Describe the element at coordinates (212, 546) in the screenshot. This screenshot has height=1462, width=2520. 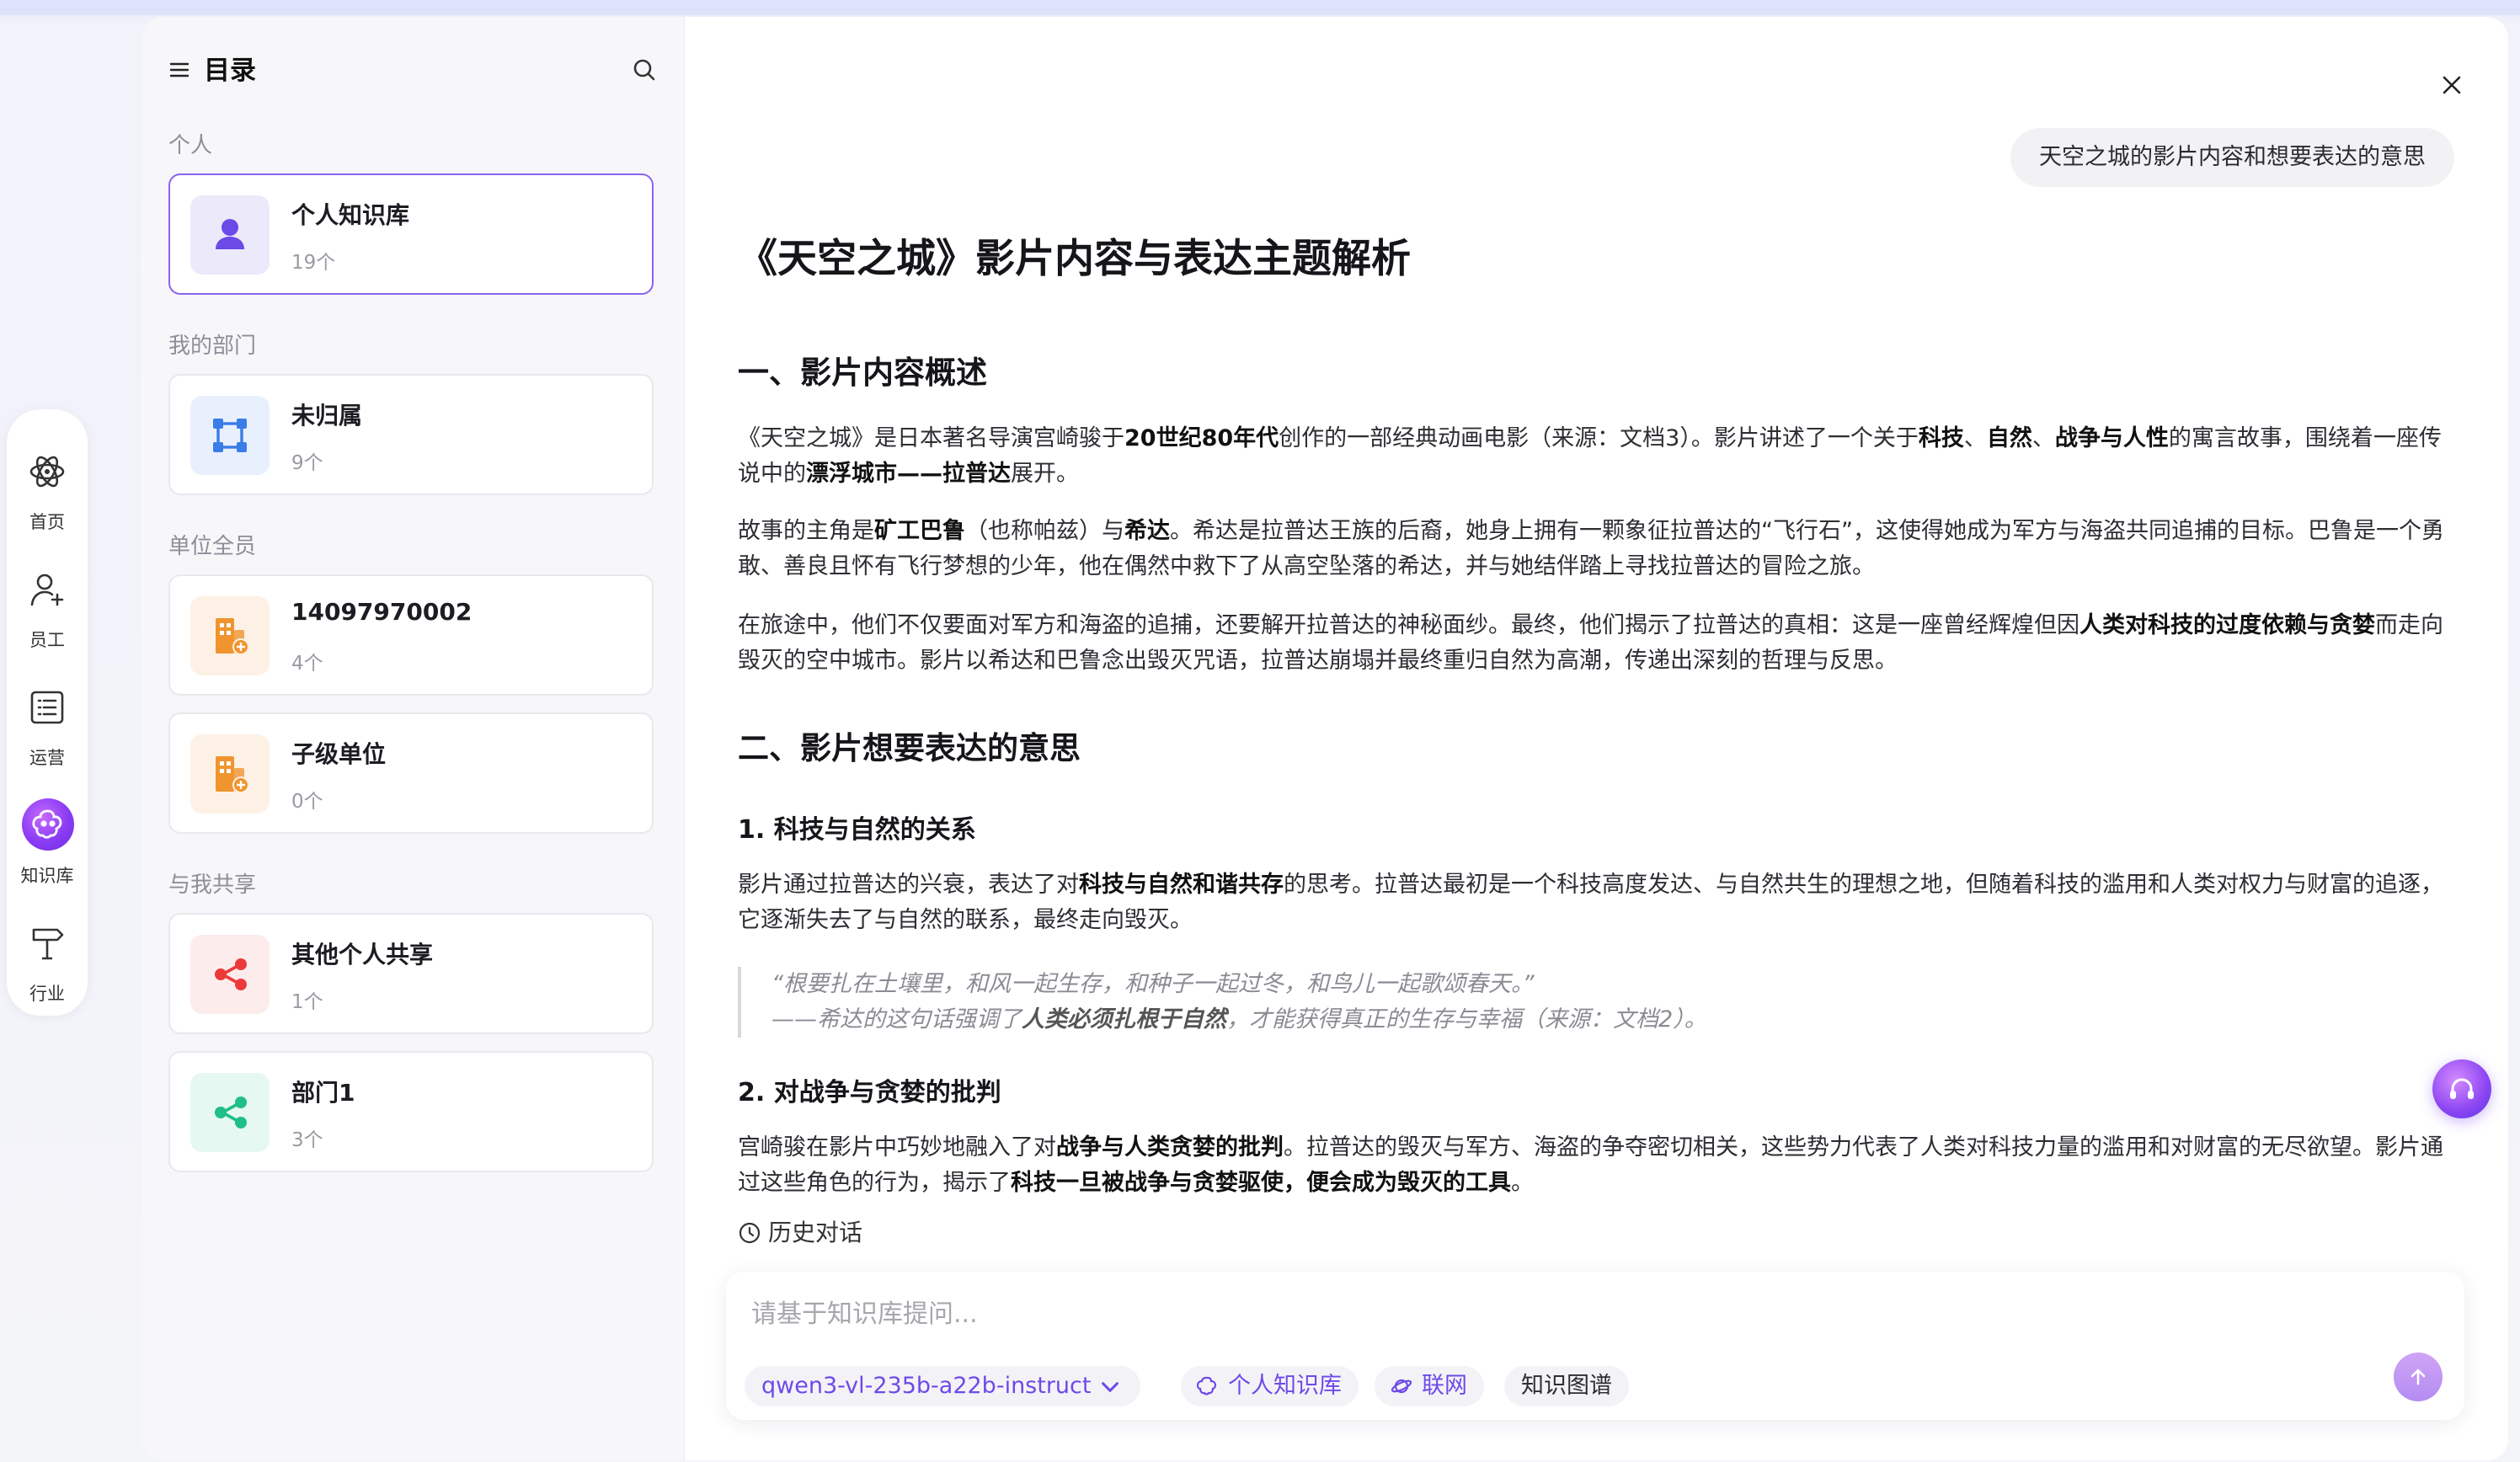
I see `section-label-unit-all: 单位全员` at that location.